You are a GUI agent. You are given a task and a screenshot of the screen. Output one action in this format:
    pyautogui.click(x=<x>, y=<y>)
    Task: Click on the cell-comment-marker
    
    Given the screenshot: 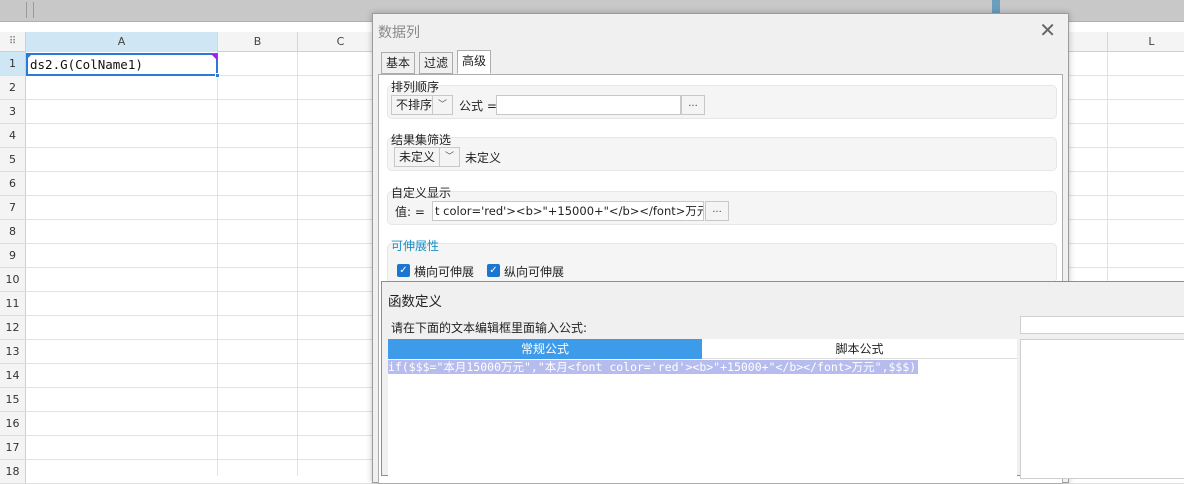 What is the action you would take?
    pyautogui.click(x=214, y=57)
    